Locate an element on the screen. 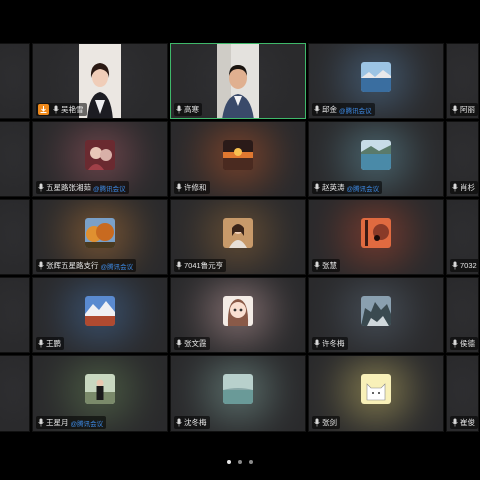  participant-nameplate: 侯德 is located at coordinates (464, 343).